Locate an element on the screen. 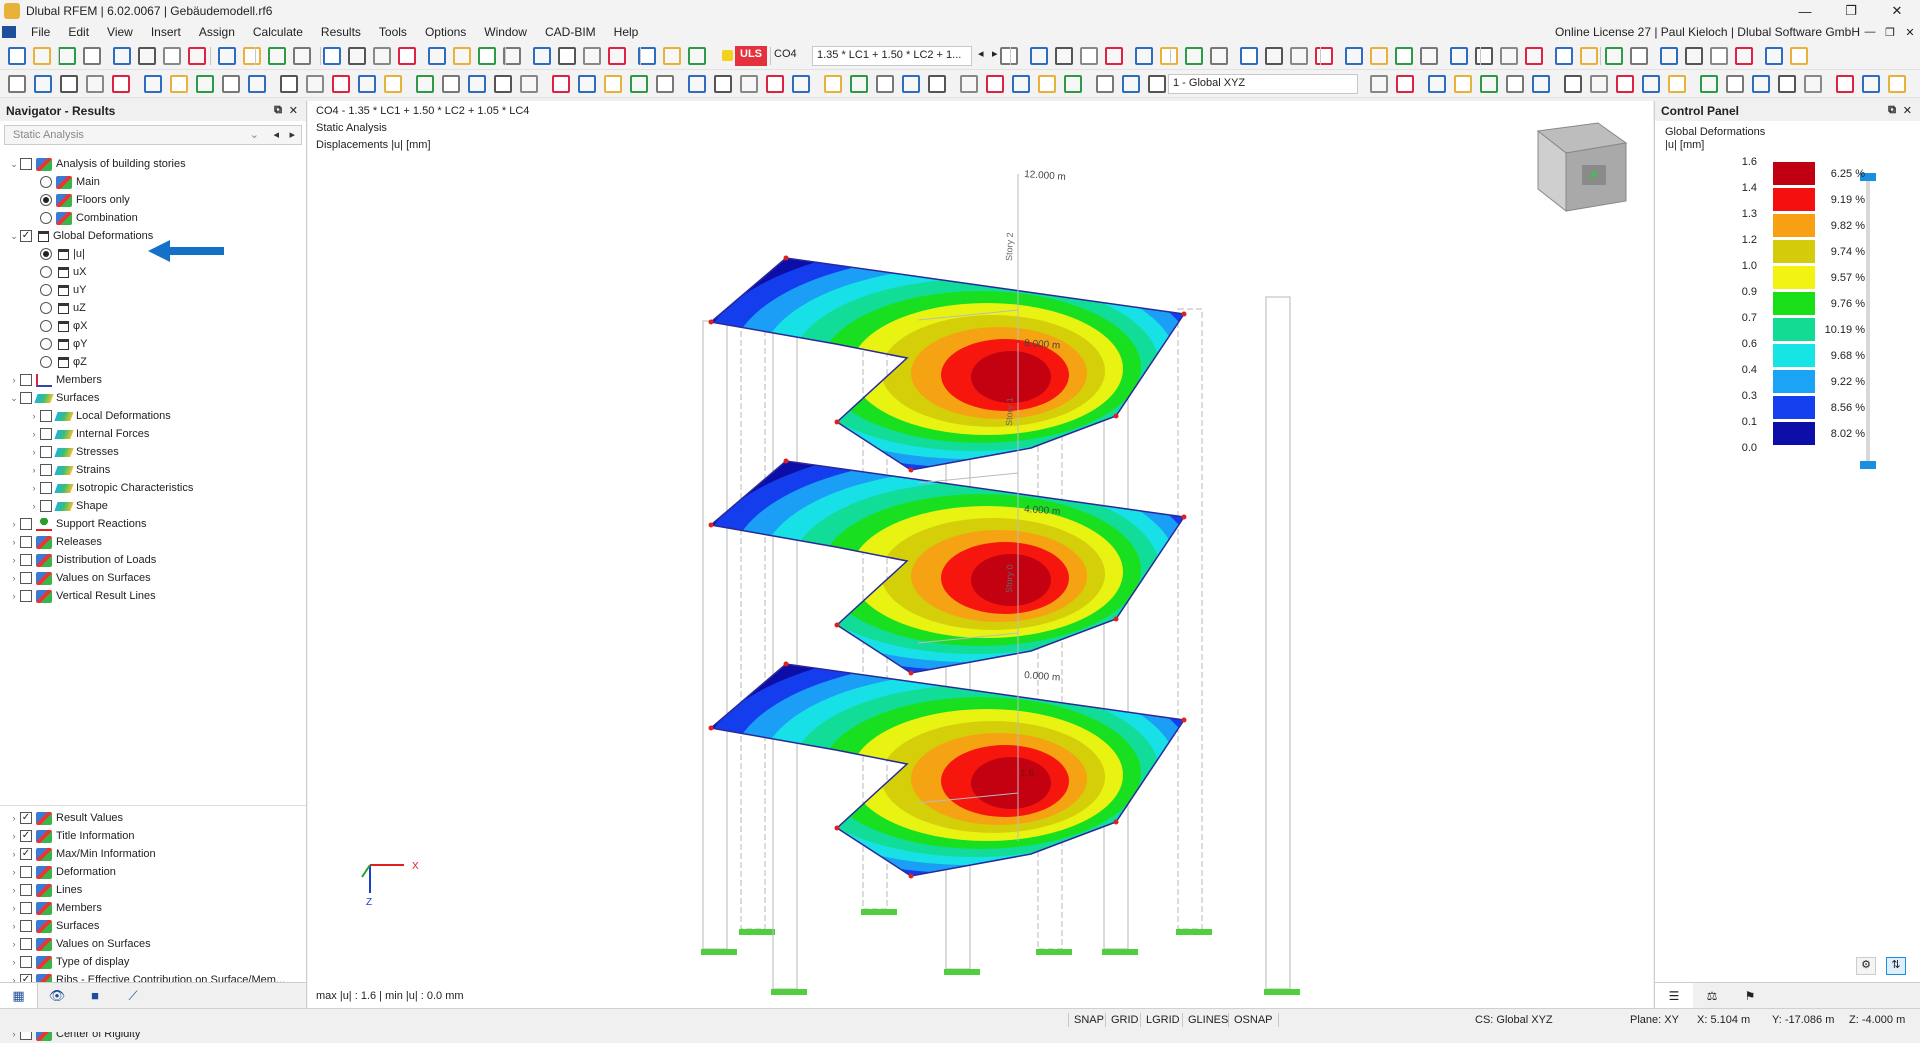 Image resolution: width=1920 pixels, height=1043 pixels. navigator-float-icon: ⧉ is located at coordinates (278, 110).